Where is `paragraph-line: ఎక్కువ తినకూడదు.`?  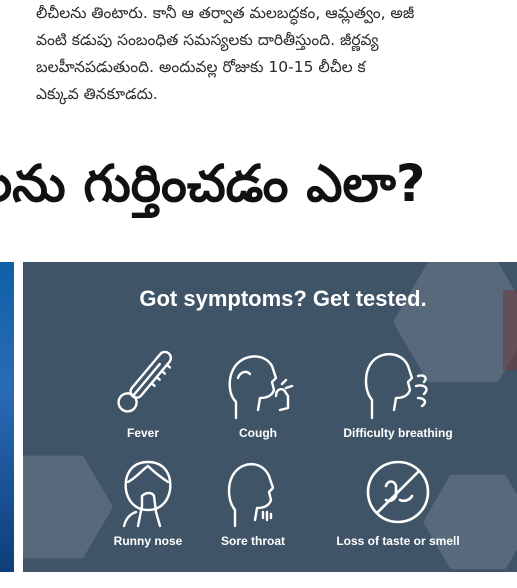 paragraph-line: ఎక్కువ తినకూడదు. is located at coordinates (97, 94).